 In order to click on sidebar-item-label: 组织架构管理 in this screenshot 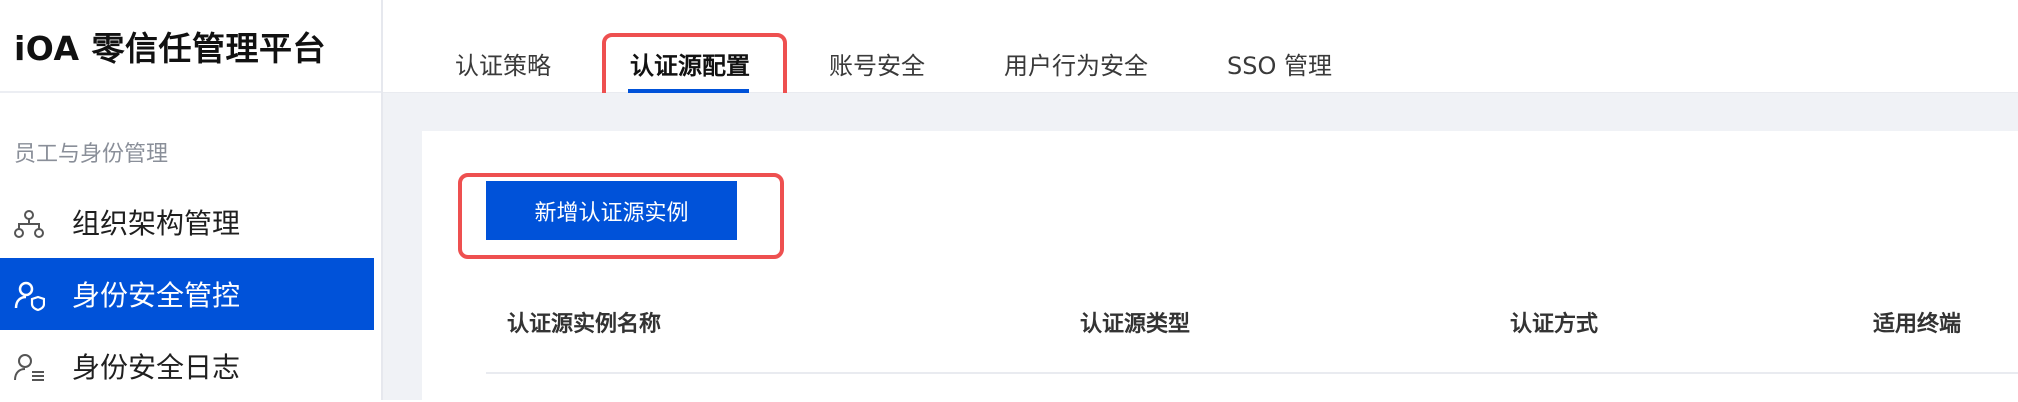, I will do `click(156, 223)`.